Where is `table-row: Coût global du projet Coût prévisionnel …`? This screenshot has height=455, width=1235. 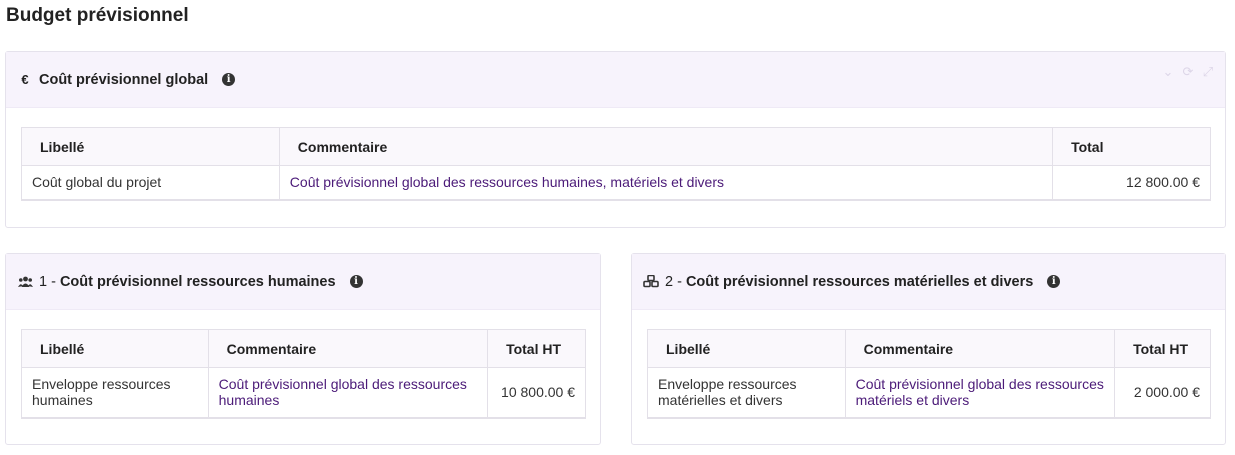
table-row: Coût global du projet Coût prévisionnel … is located at coordinates (616, 183).